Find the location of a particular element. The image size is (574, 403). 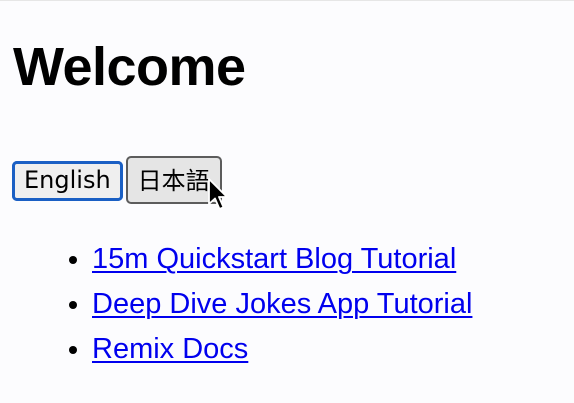

list-item: 15m Quickstart Blog Tutorial is located at coordinates (282, 259).